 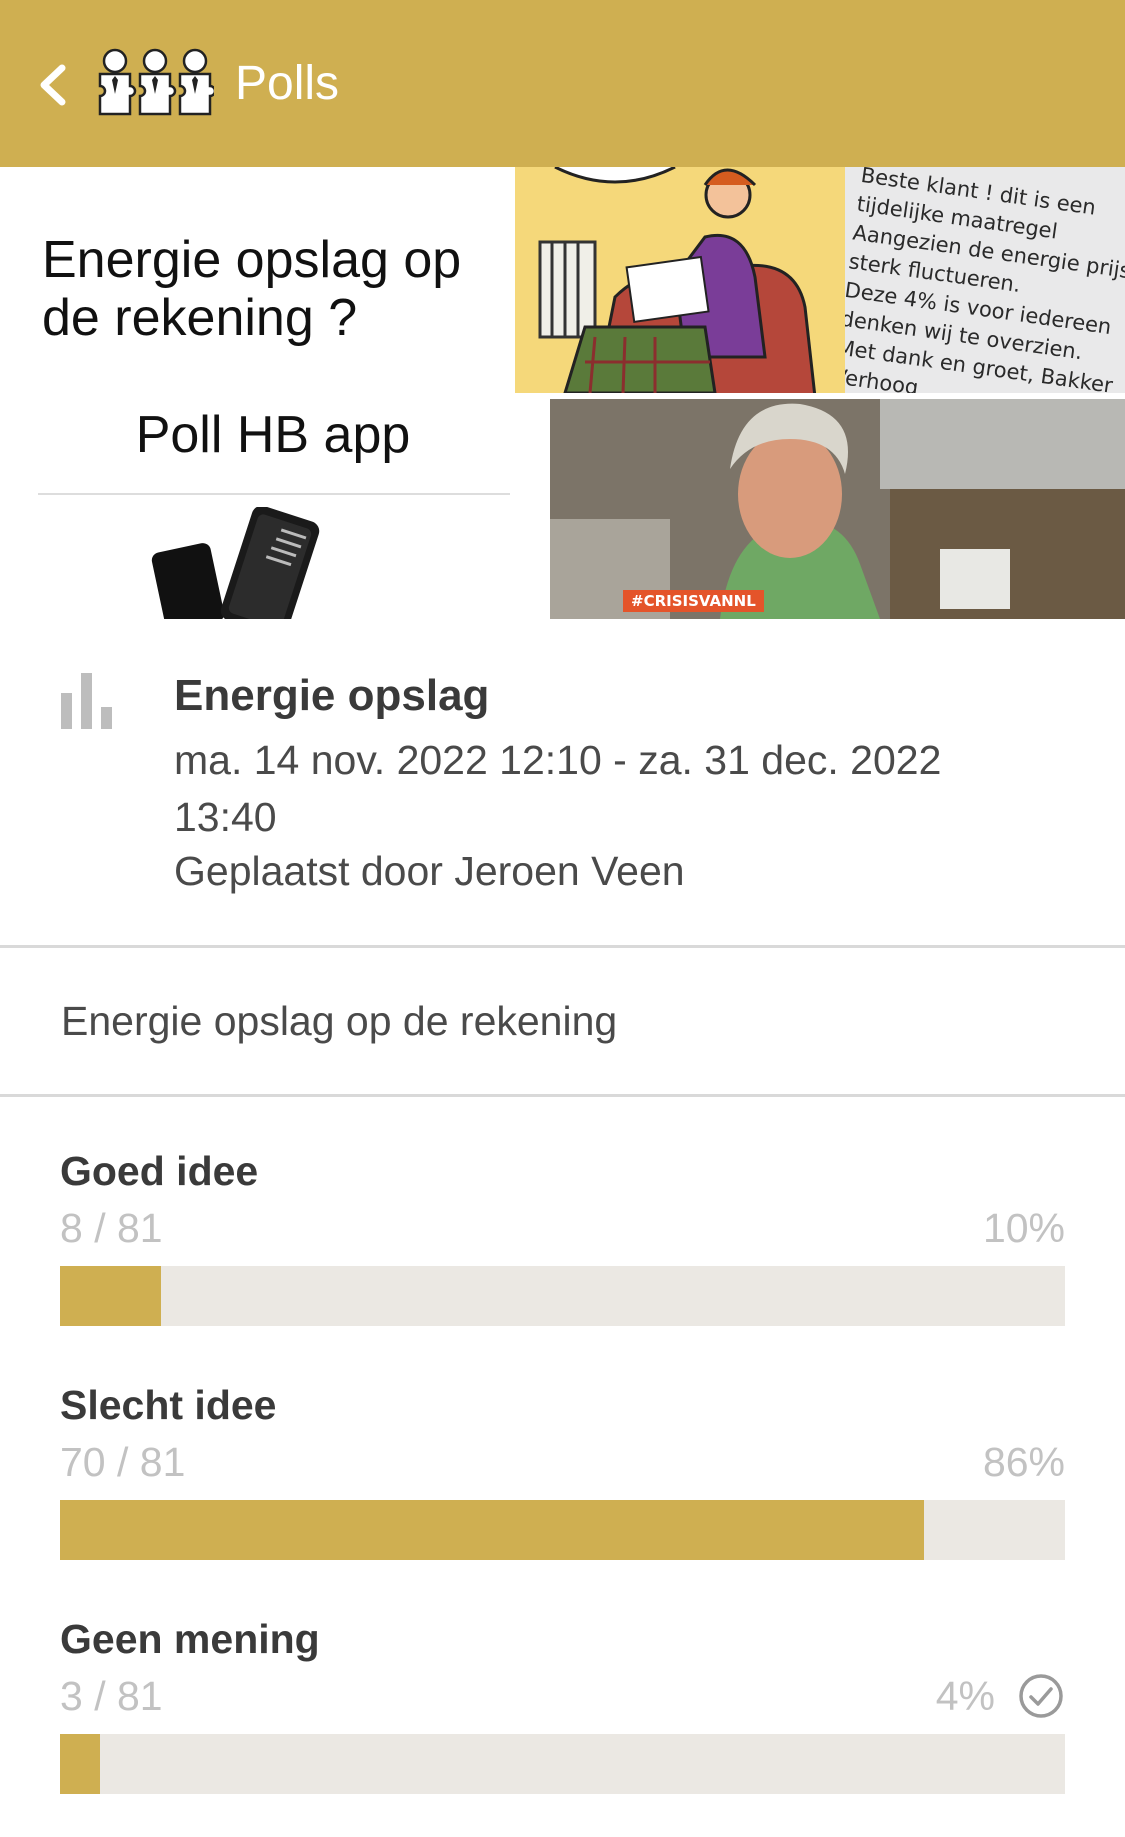 I want to click on poll-title: Energie opslag, so click(x=332, y=695).